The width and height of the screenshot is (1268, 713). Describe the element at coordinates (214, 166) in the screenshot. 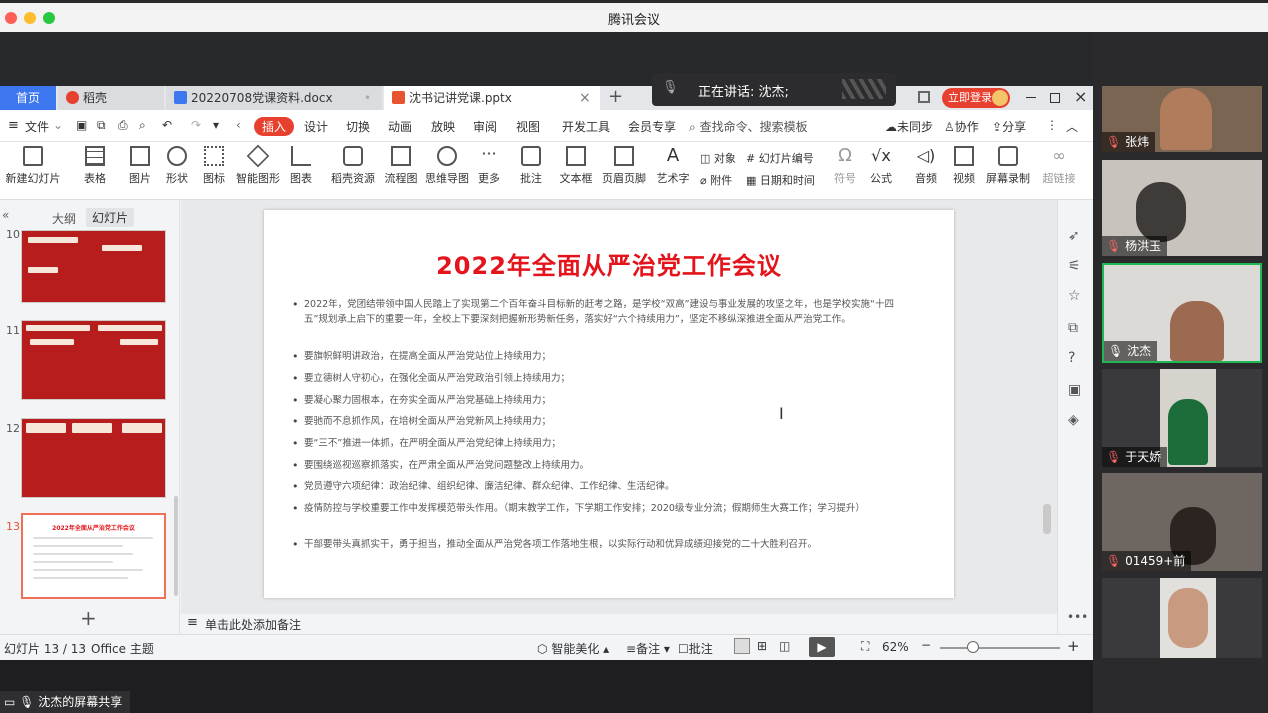

I see `icon-button: 图标` at that location.